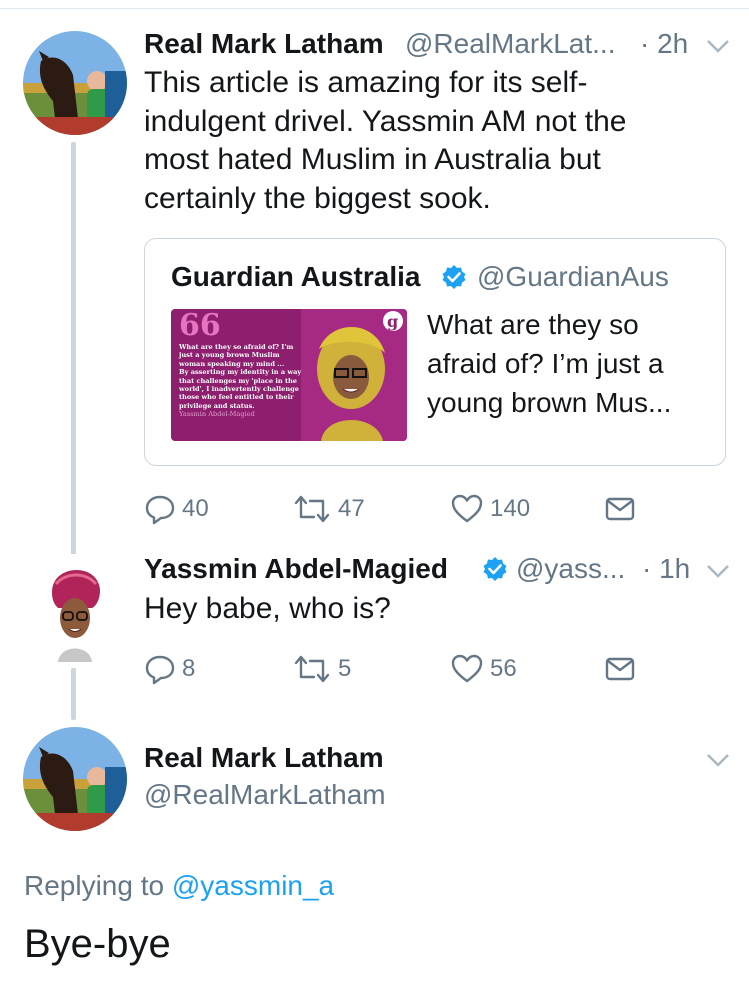 The height and width of the screenshot is (989, 749). Describe the element at coordinates (666, 569) in the screenshot. I see `tweet-time: · 1h` at that location.